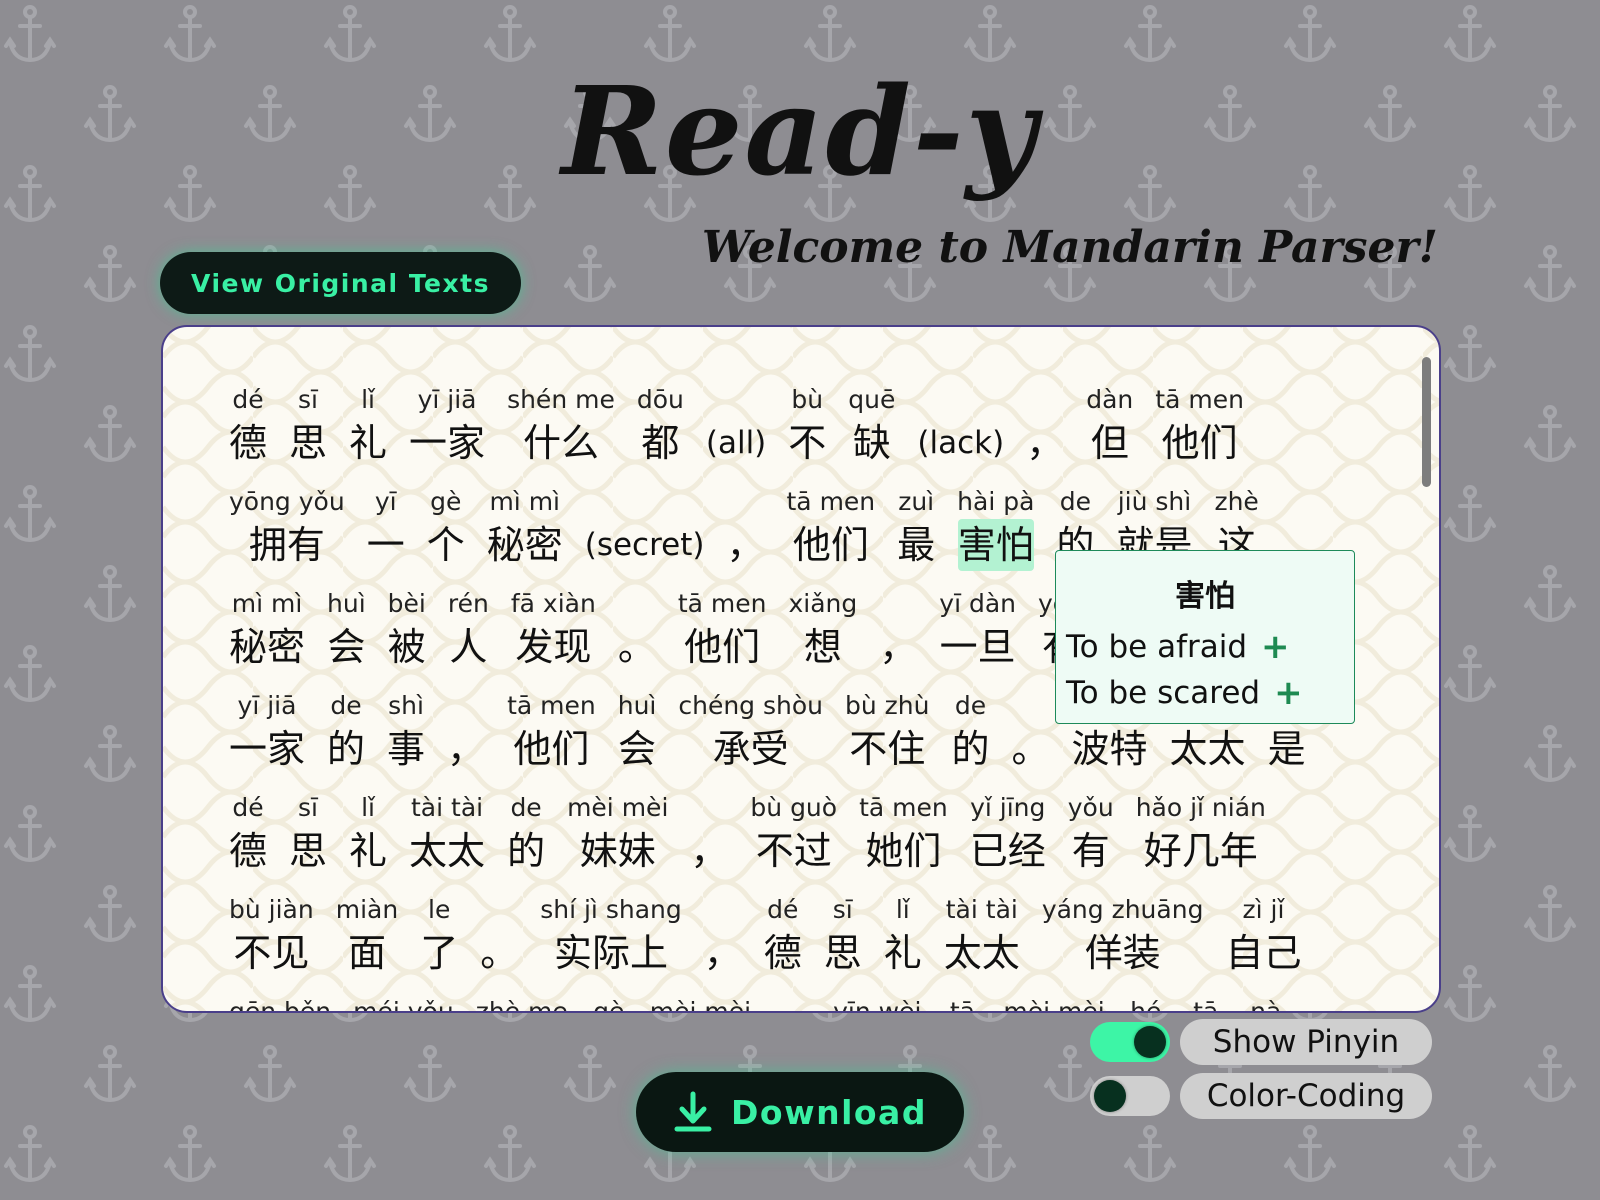 This screenshot has height=1200, width=1600. Describe the element at coordinates (1426, 422) in the screenshot. I see `reader-scrollbar` at that location.